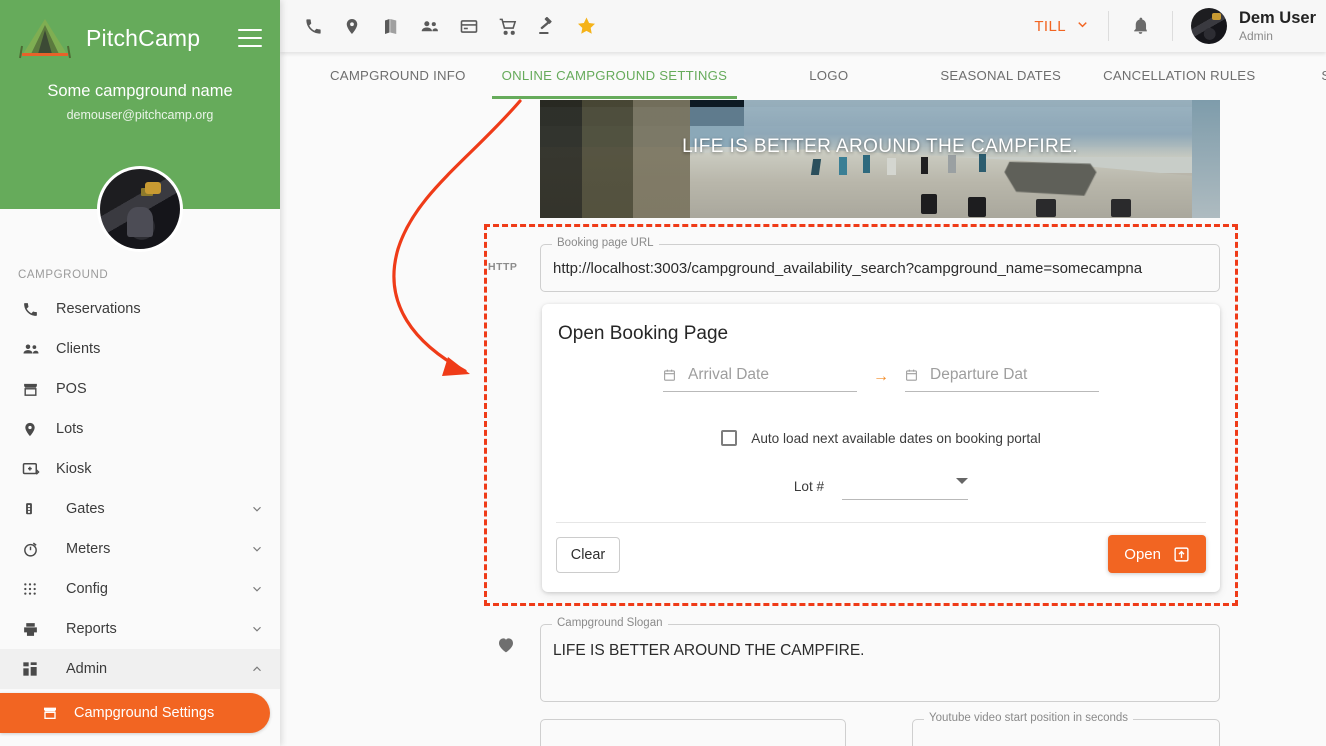  What do you see at coordinates (87, 589) in the screenshot?
I see `sidebar-item-label: Config` at bounding box center [87, 589].